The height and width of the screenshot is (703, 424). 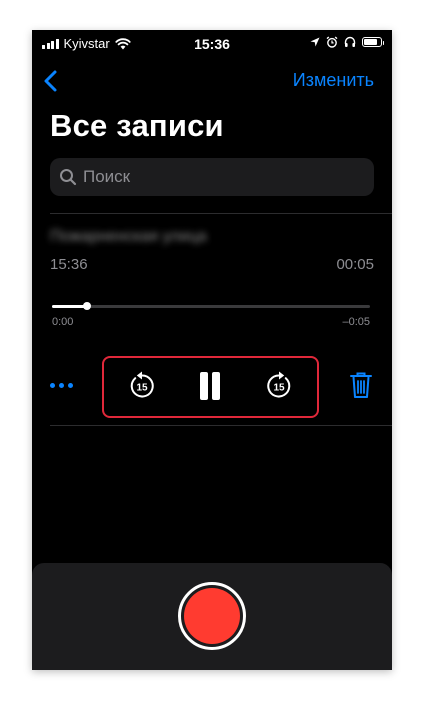 I want to click on alarm-icon, so click(x=332, y=42).